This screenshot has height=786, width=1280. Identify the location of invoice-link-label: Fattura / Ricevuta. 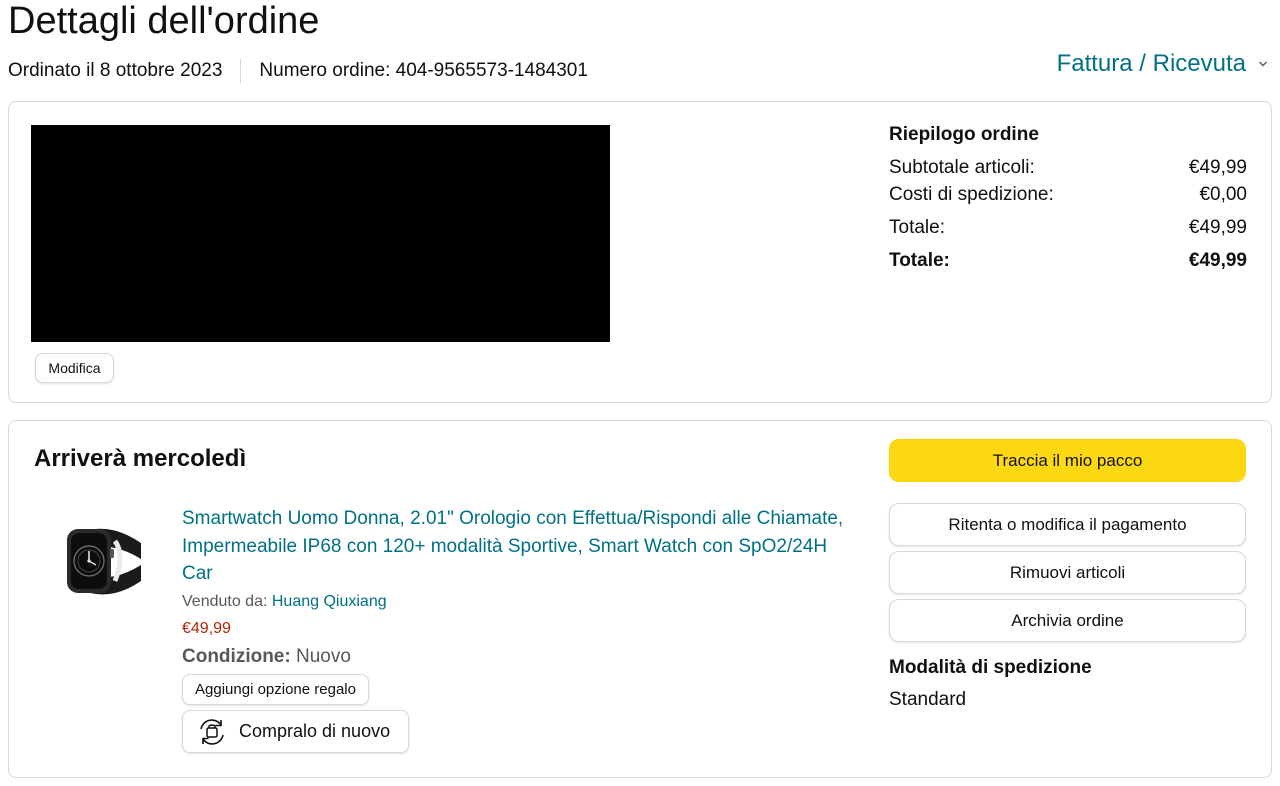
(1151, 63).